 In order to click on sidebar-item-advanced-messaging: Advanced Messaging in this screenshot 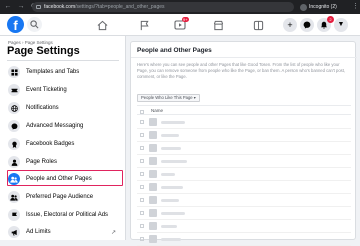, I will do `click(63, 126)`.